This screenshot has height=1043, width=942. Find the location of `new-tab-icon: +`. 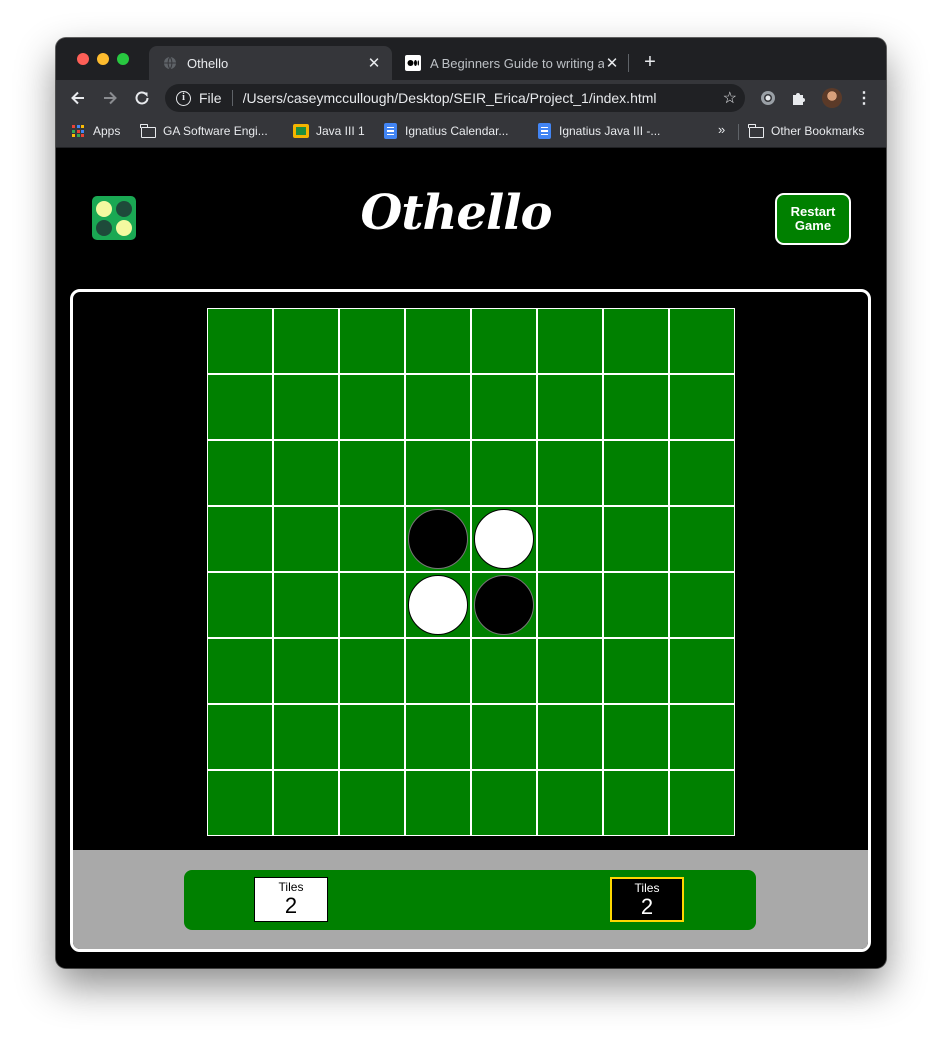

new-tab-icon: + is located at coordinates (650, 62).